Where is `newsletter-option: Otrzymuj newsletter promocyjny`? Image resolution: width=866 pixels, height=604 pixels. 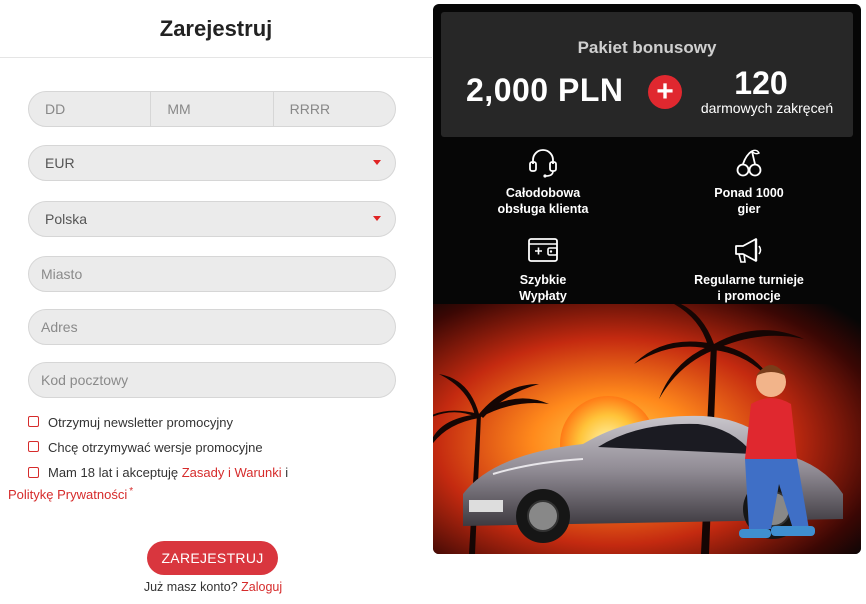
newsletter-option: Otrzymuj newsletter promocyjny is located at coordinates (130, 422).